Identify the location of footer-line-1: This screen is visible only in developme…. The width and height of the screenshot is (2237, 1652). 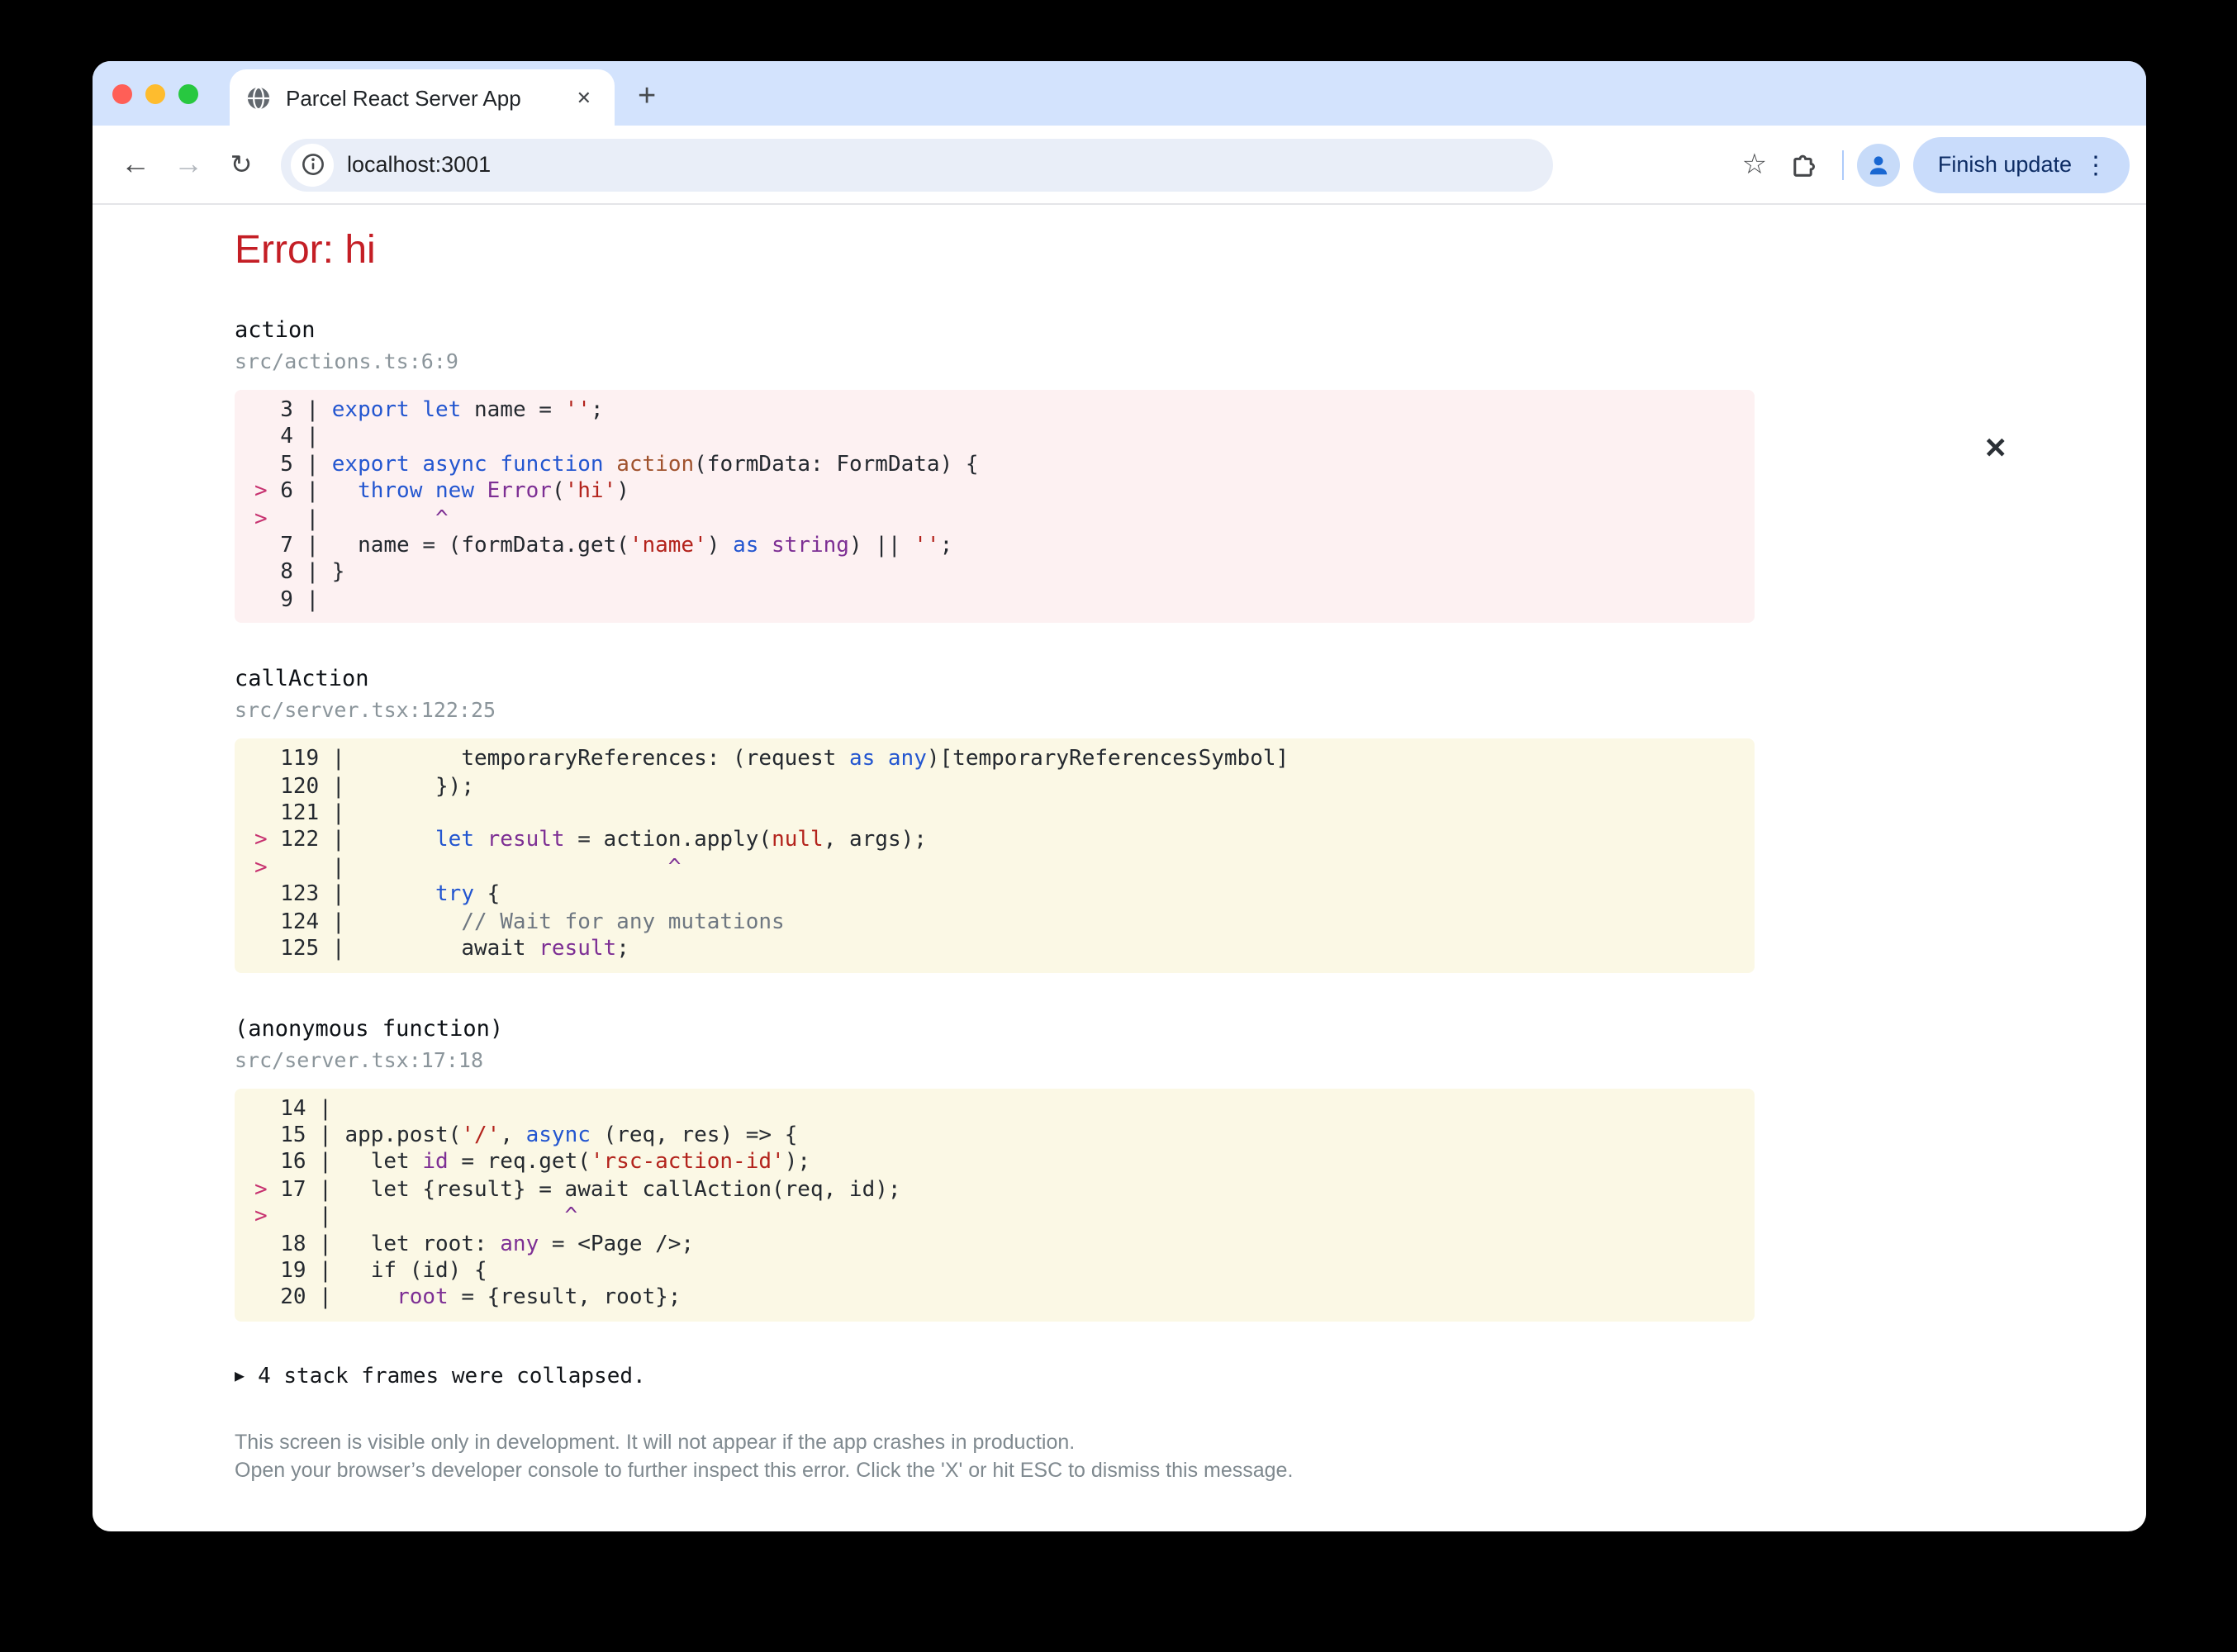
(655, 1442).